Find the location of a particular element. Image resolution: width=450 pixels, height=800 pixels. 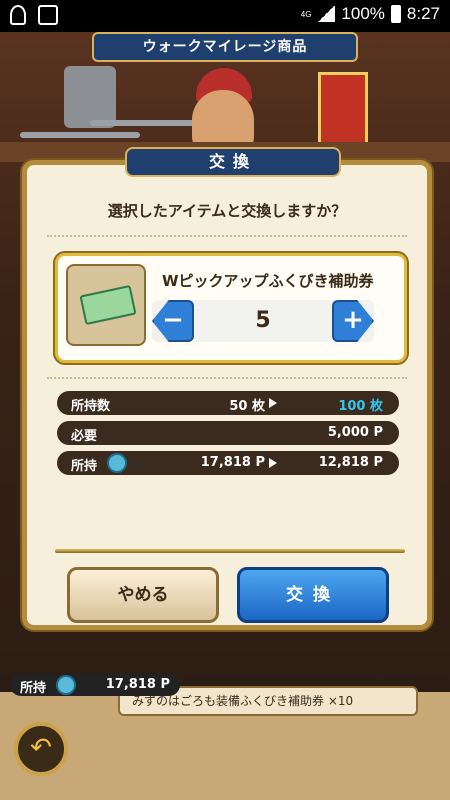

exchange-button: 交換 is located at coordinates (313, 595).